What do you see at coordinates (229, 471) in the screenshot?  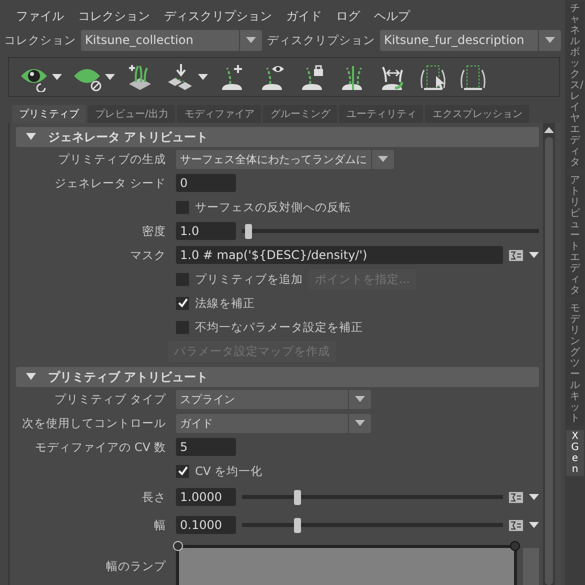 I see `checkbox-label: CV を均一化` at bounding box center [229, 471].